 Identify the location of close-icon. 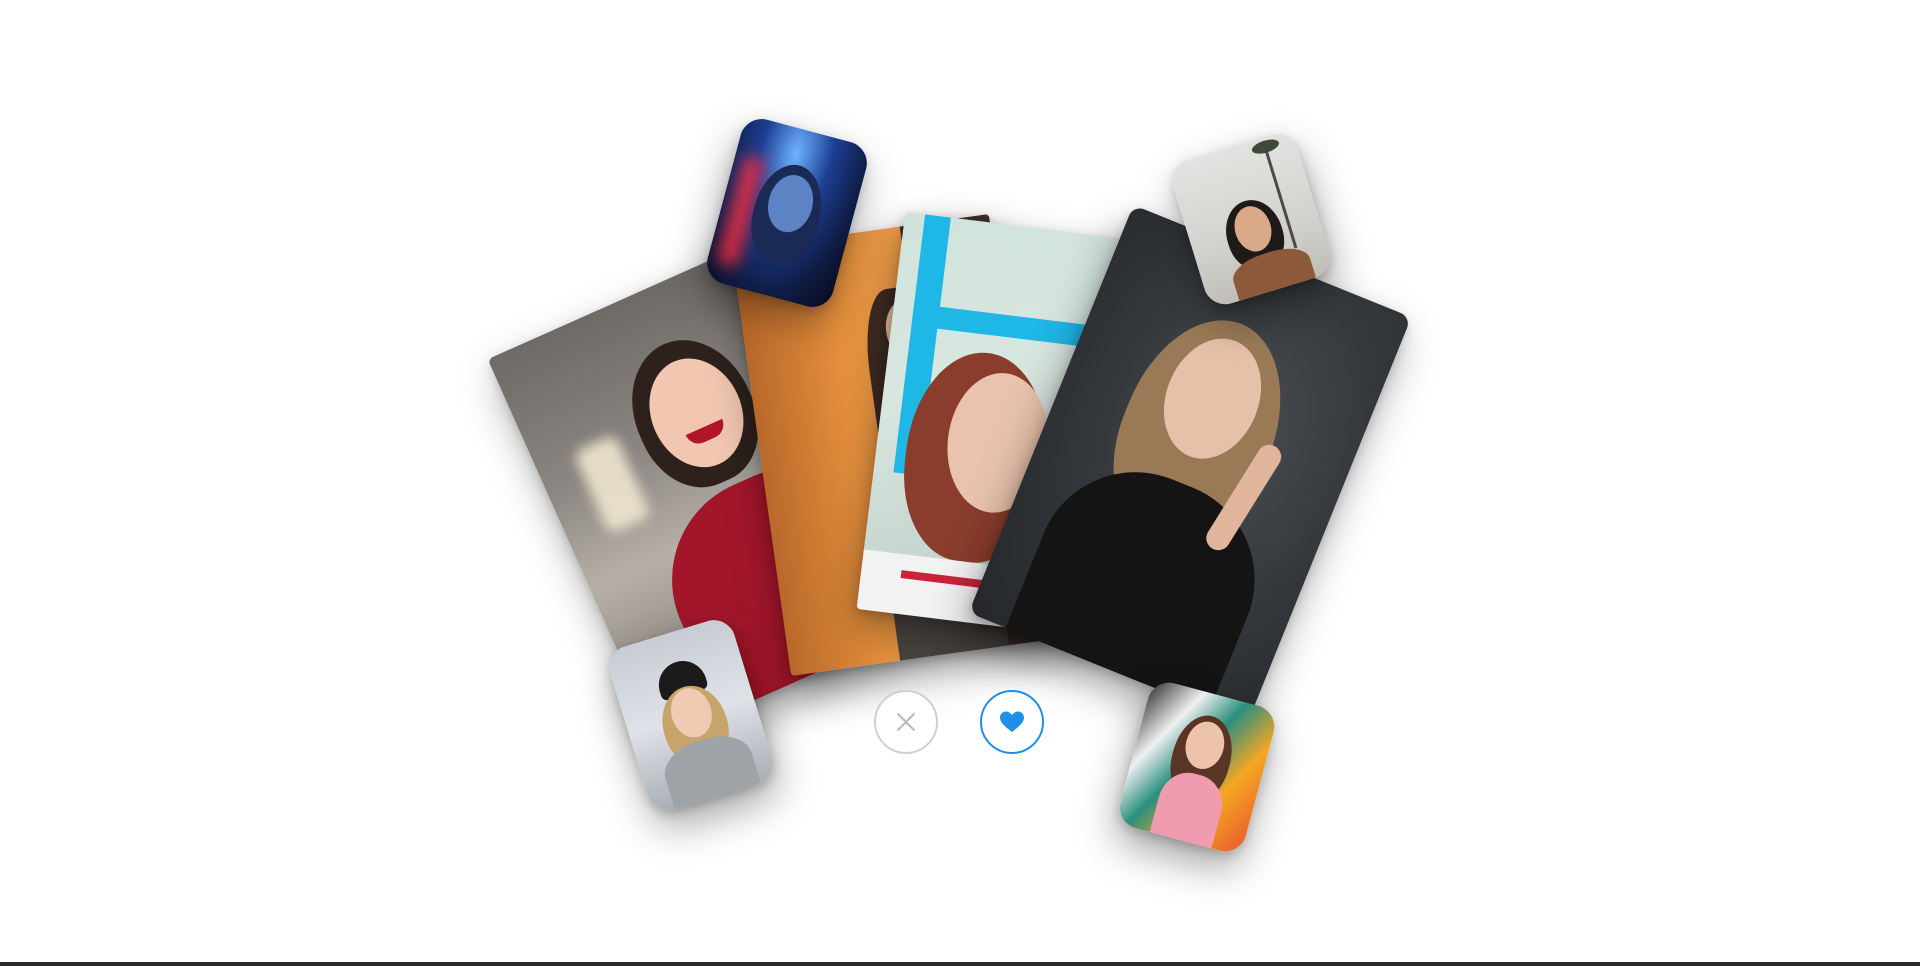
(906, 722).